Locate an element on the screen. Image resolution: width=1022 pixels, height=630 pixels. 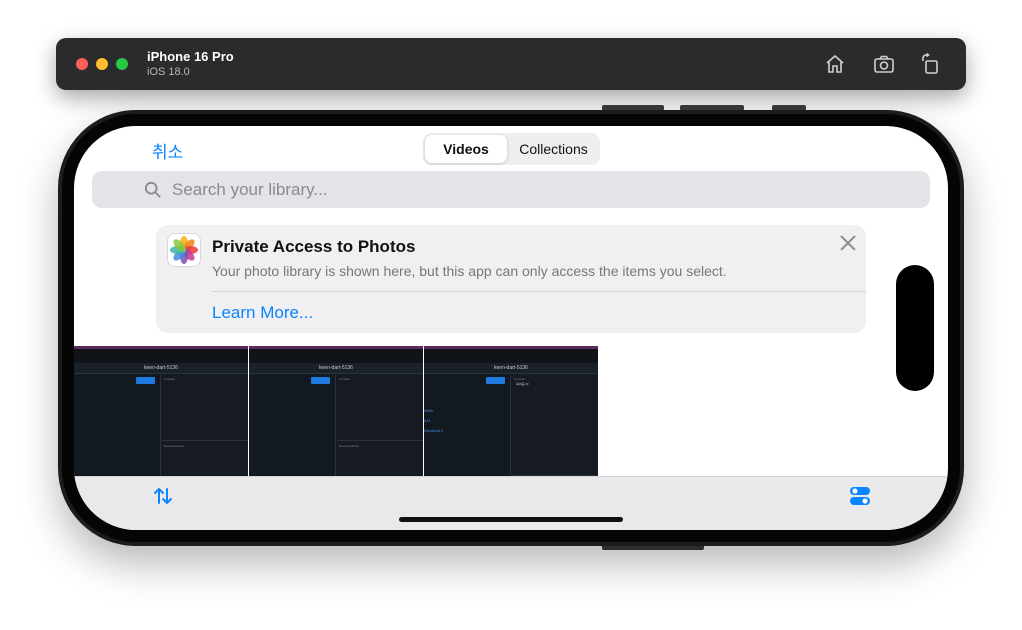
segment-videos: Videos is located at coordinates (466, 149).